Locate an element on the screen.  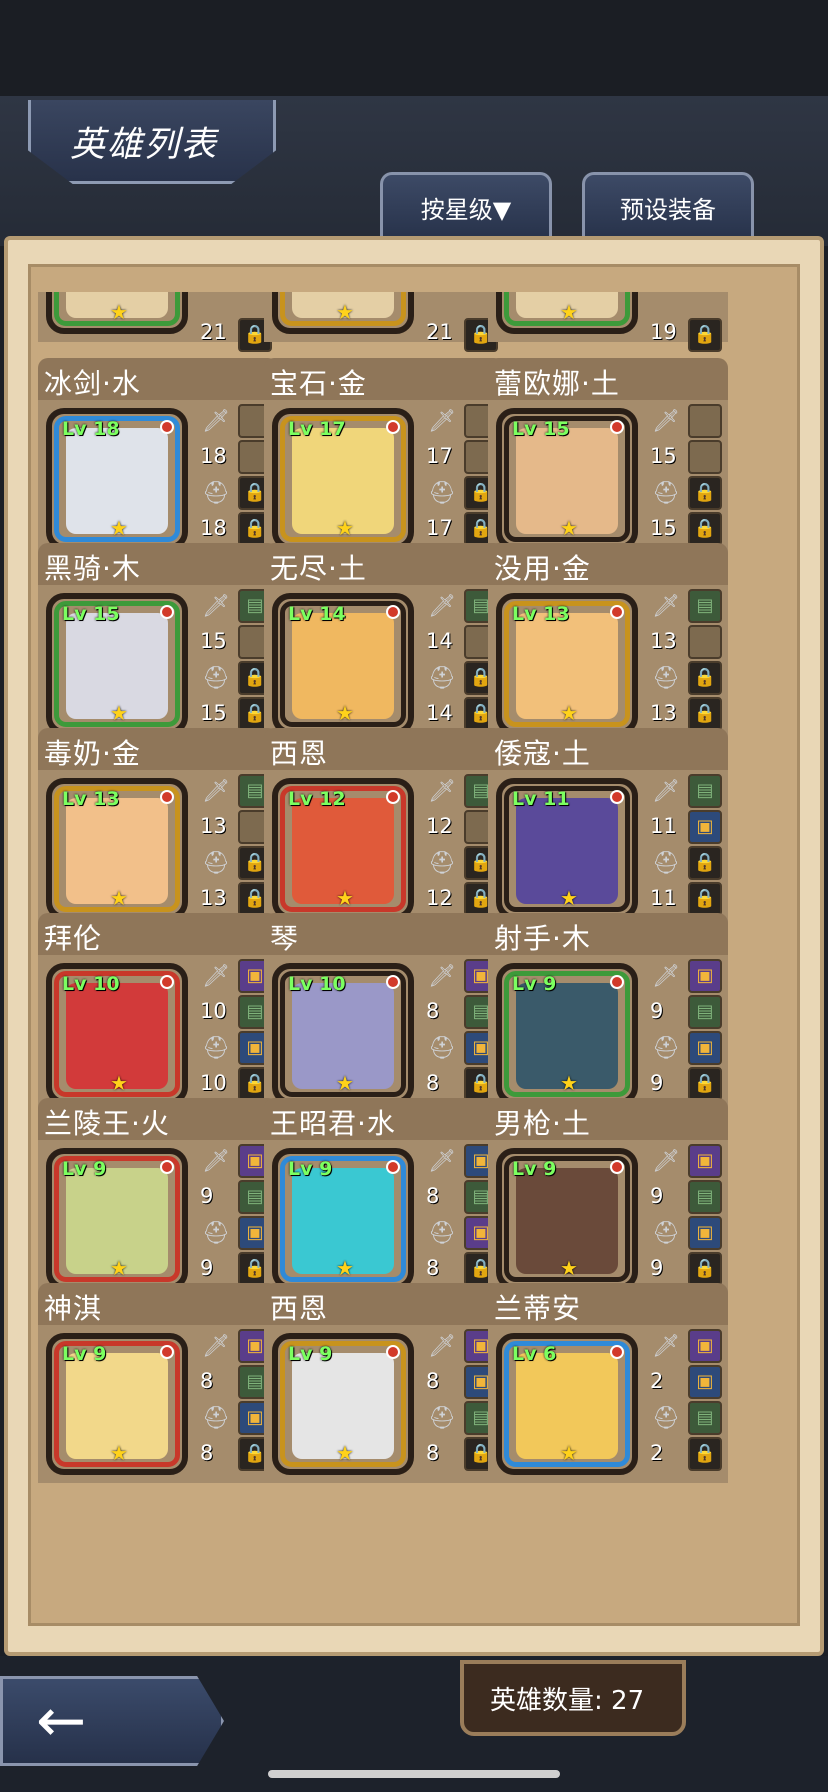
hero-portrait: Lv 12 ★ is located at coordinates (343, 849).